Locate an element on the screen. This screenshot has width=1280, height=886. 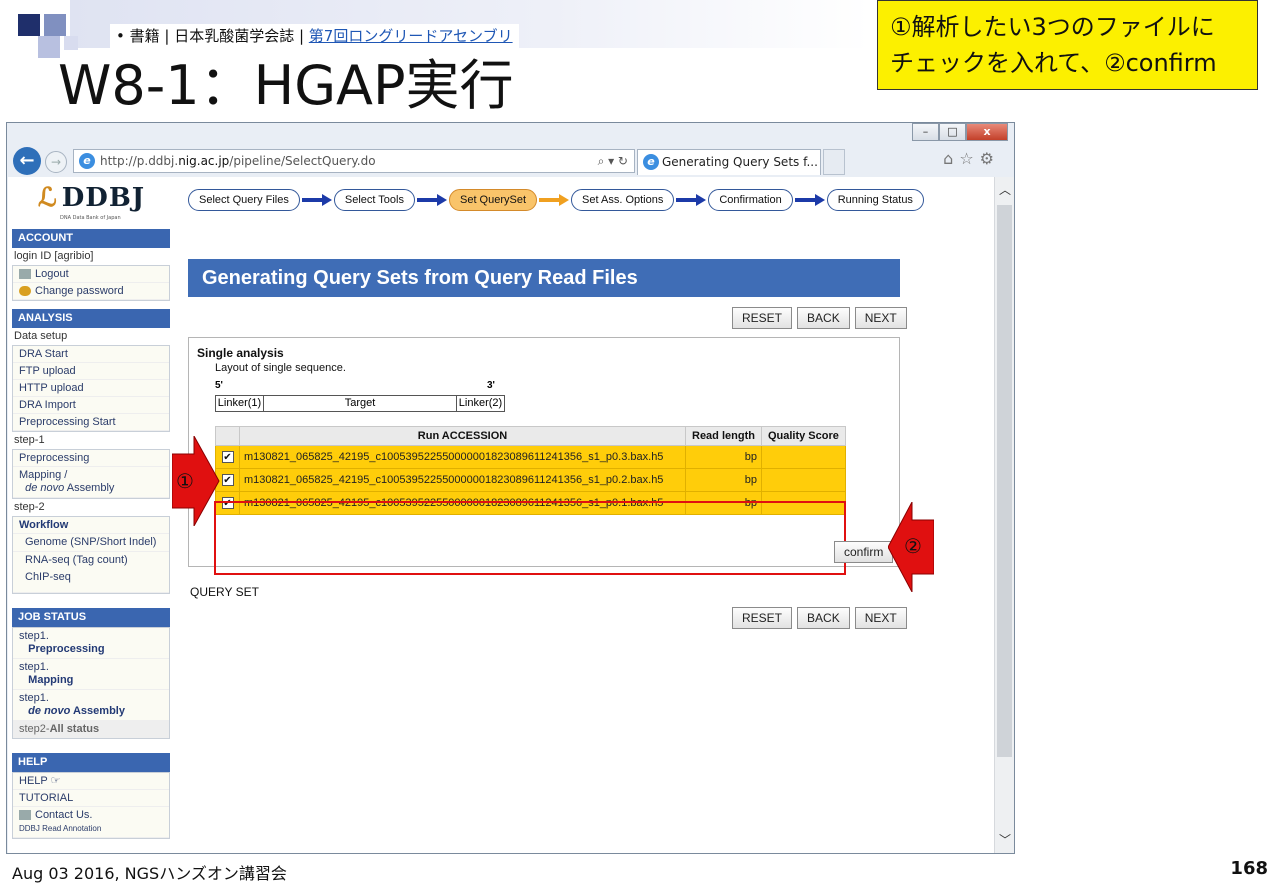
forward-arrow-icon: → is located at coordinates (56, 162).